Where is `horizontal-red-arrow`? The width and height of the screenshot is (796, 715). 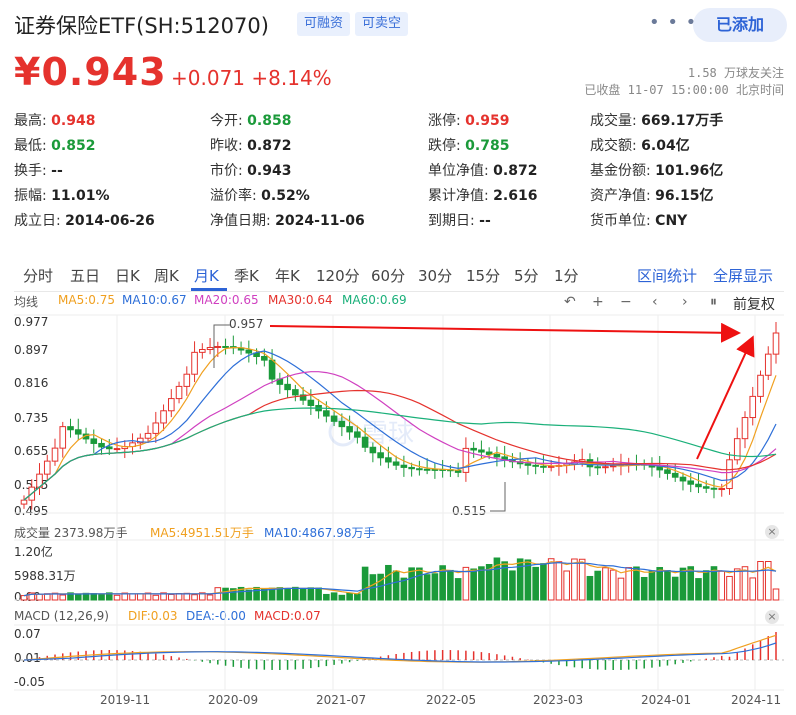 horizontal-red-arrow is located at coordinates (505, 332).